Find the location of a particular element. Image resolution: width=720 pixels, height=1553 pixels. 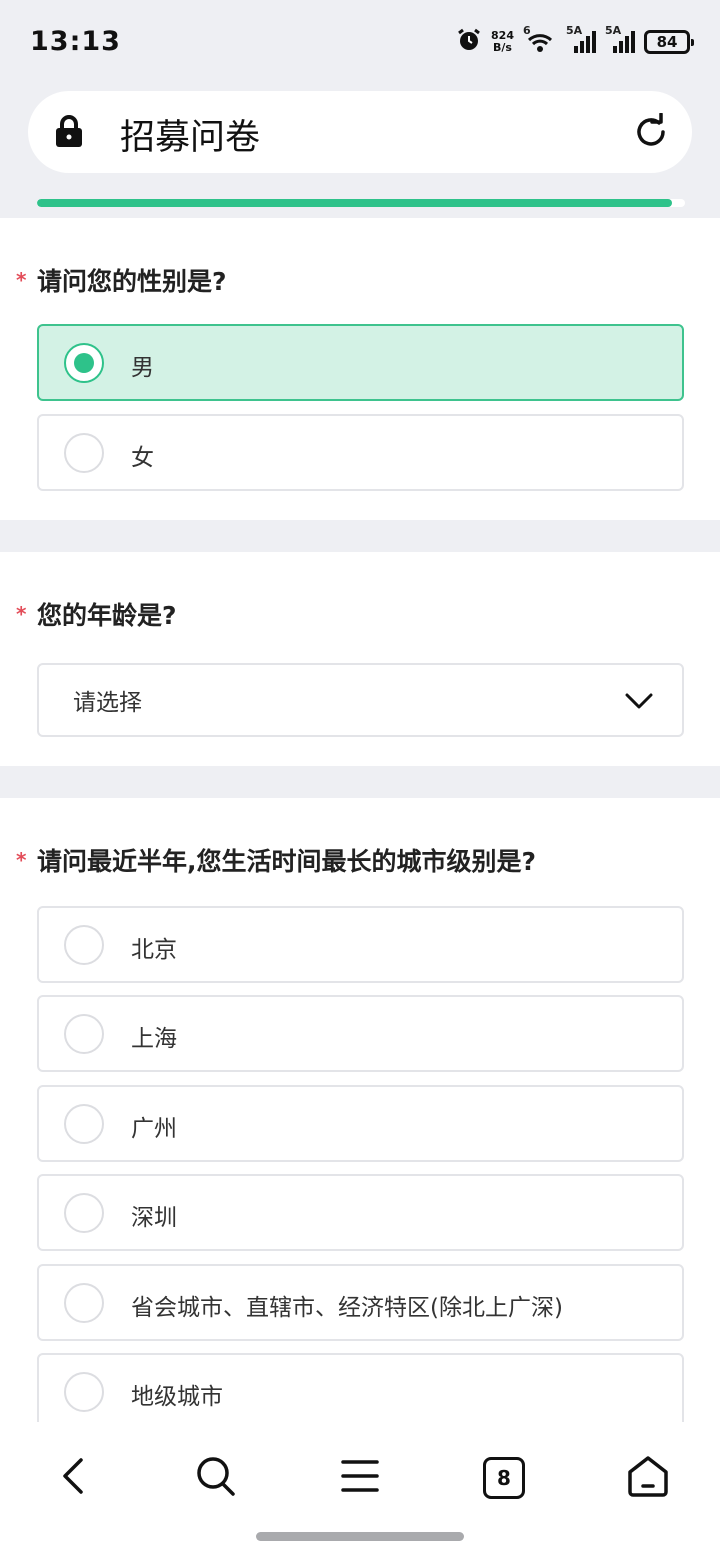

option-label: 省会城市、直辖市、经济特区(除北上广深) is located at coordinates (347, 1308).